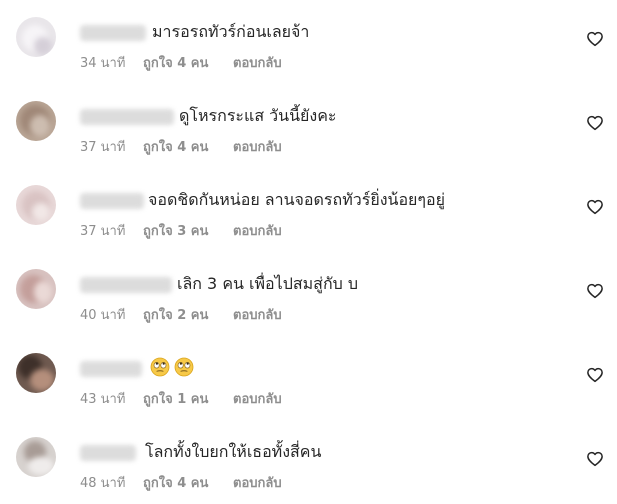 The image size is (617, 504). I want to click on comment-text: เลิก 3 คน เพื่อไปสมสู่กับ บ, so click(268, 283).